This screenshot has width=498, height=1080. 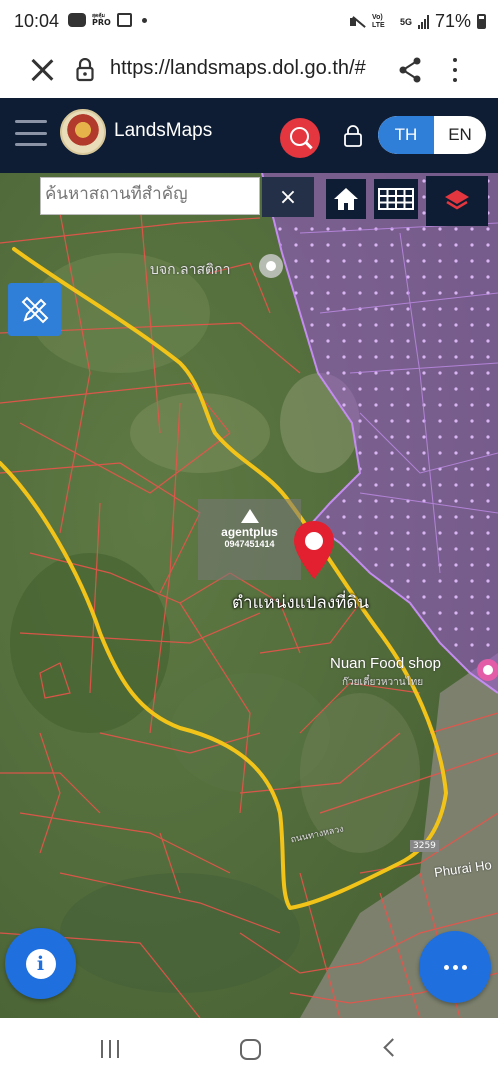 What do you see at coordinates (385, 663) in the screenshot?
I see `shop-label: Nuan Food shop` at bounding box center [385, 663].